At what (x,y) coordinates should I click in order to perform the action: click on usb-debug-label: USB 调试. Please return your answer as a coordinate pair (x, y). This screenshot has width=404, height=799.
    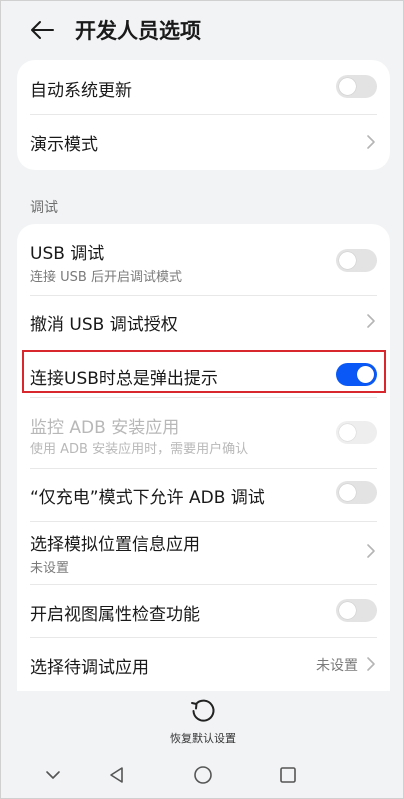
    Looking at the image, I should click on (67, 254).